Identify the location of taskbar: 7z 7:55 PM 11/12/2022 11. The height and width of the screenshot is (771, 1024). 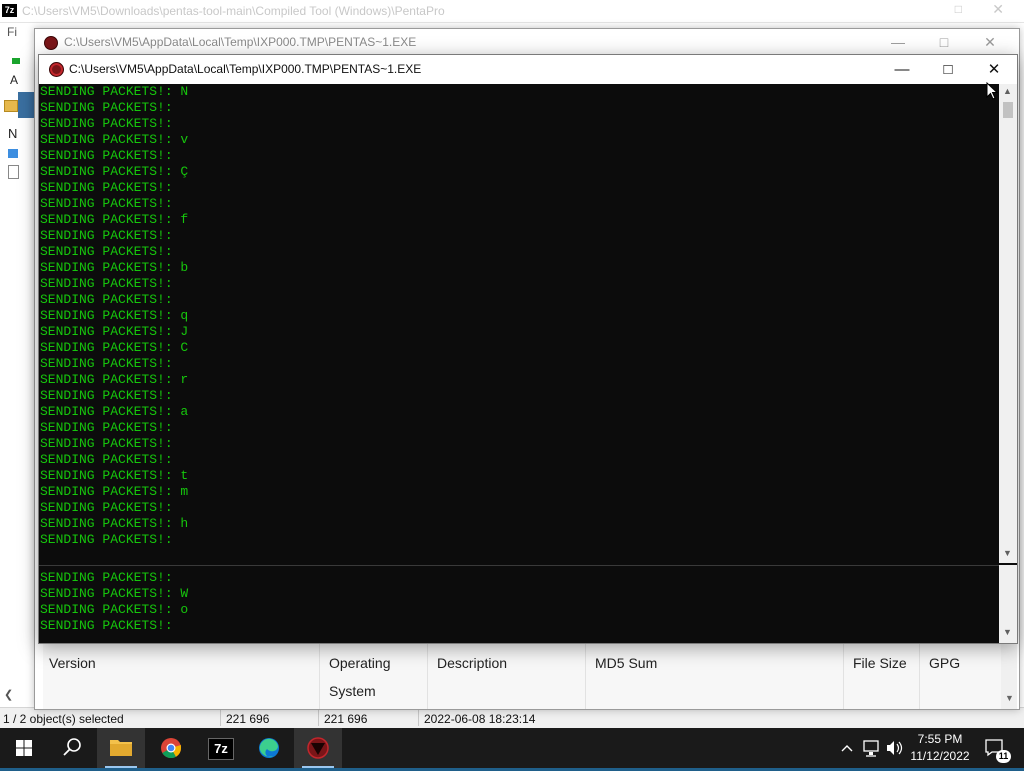
(512, 748).